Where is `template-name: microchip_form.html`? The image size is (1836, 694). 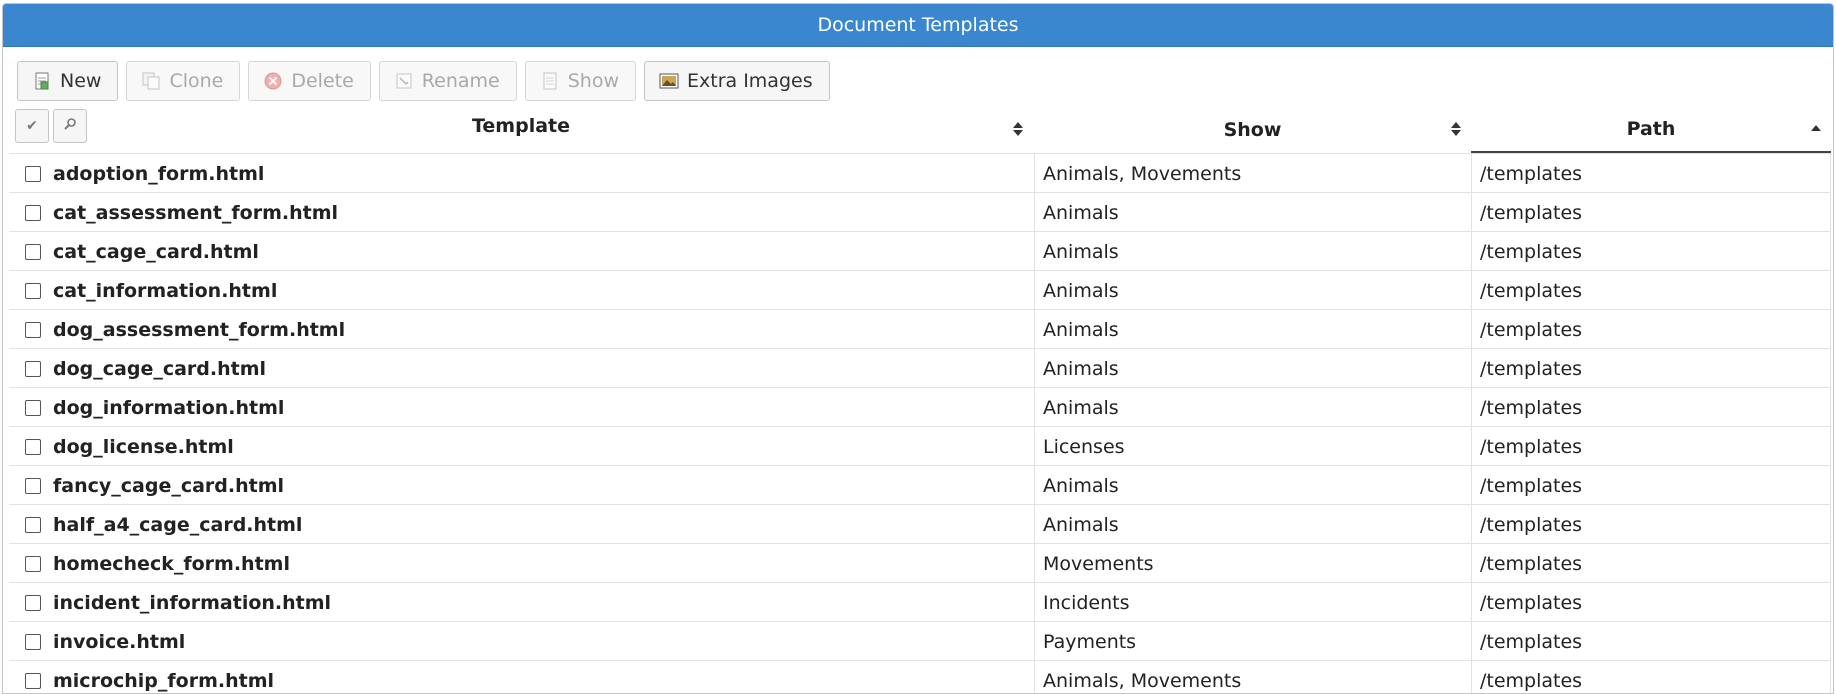 template-name: microchip_form.html is located at coordinates (163, 681).